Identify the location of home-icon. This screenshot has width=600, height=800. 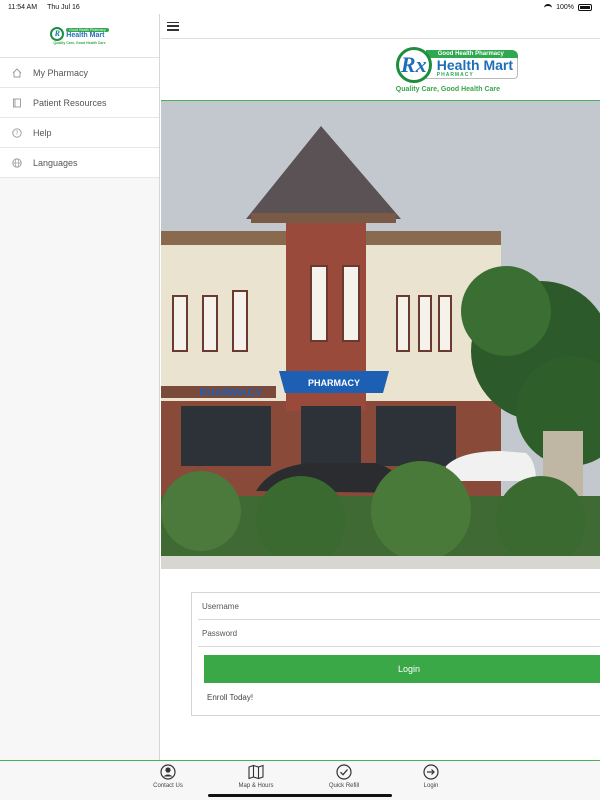
(17, 72).